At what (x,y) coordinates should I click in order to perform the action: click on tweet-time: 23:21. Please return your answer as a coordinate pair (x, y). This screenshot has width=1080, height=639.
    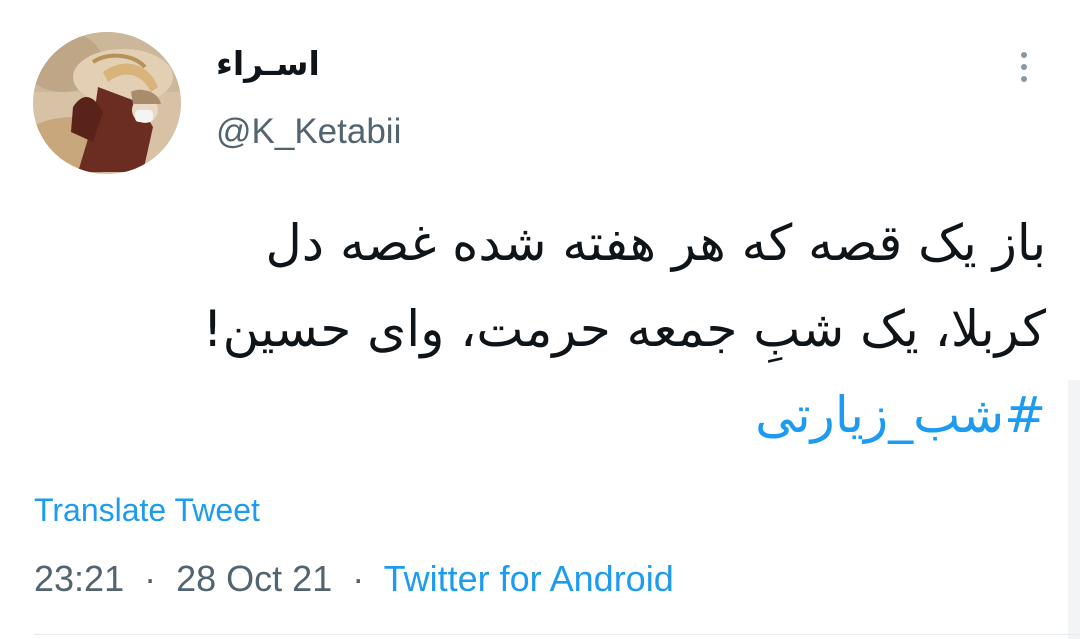
    Looking at the image, I should click on (79, 578).